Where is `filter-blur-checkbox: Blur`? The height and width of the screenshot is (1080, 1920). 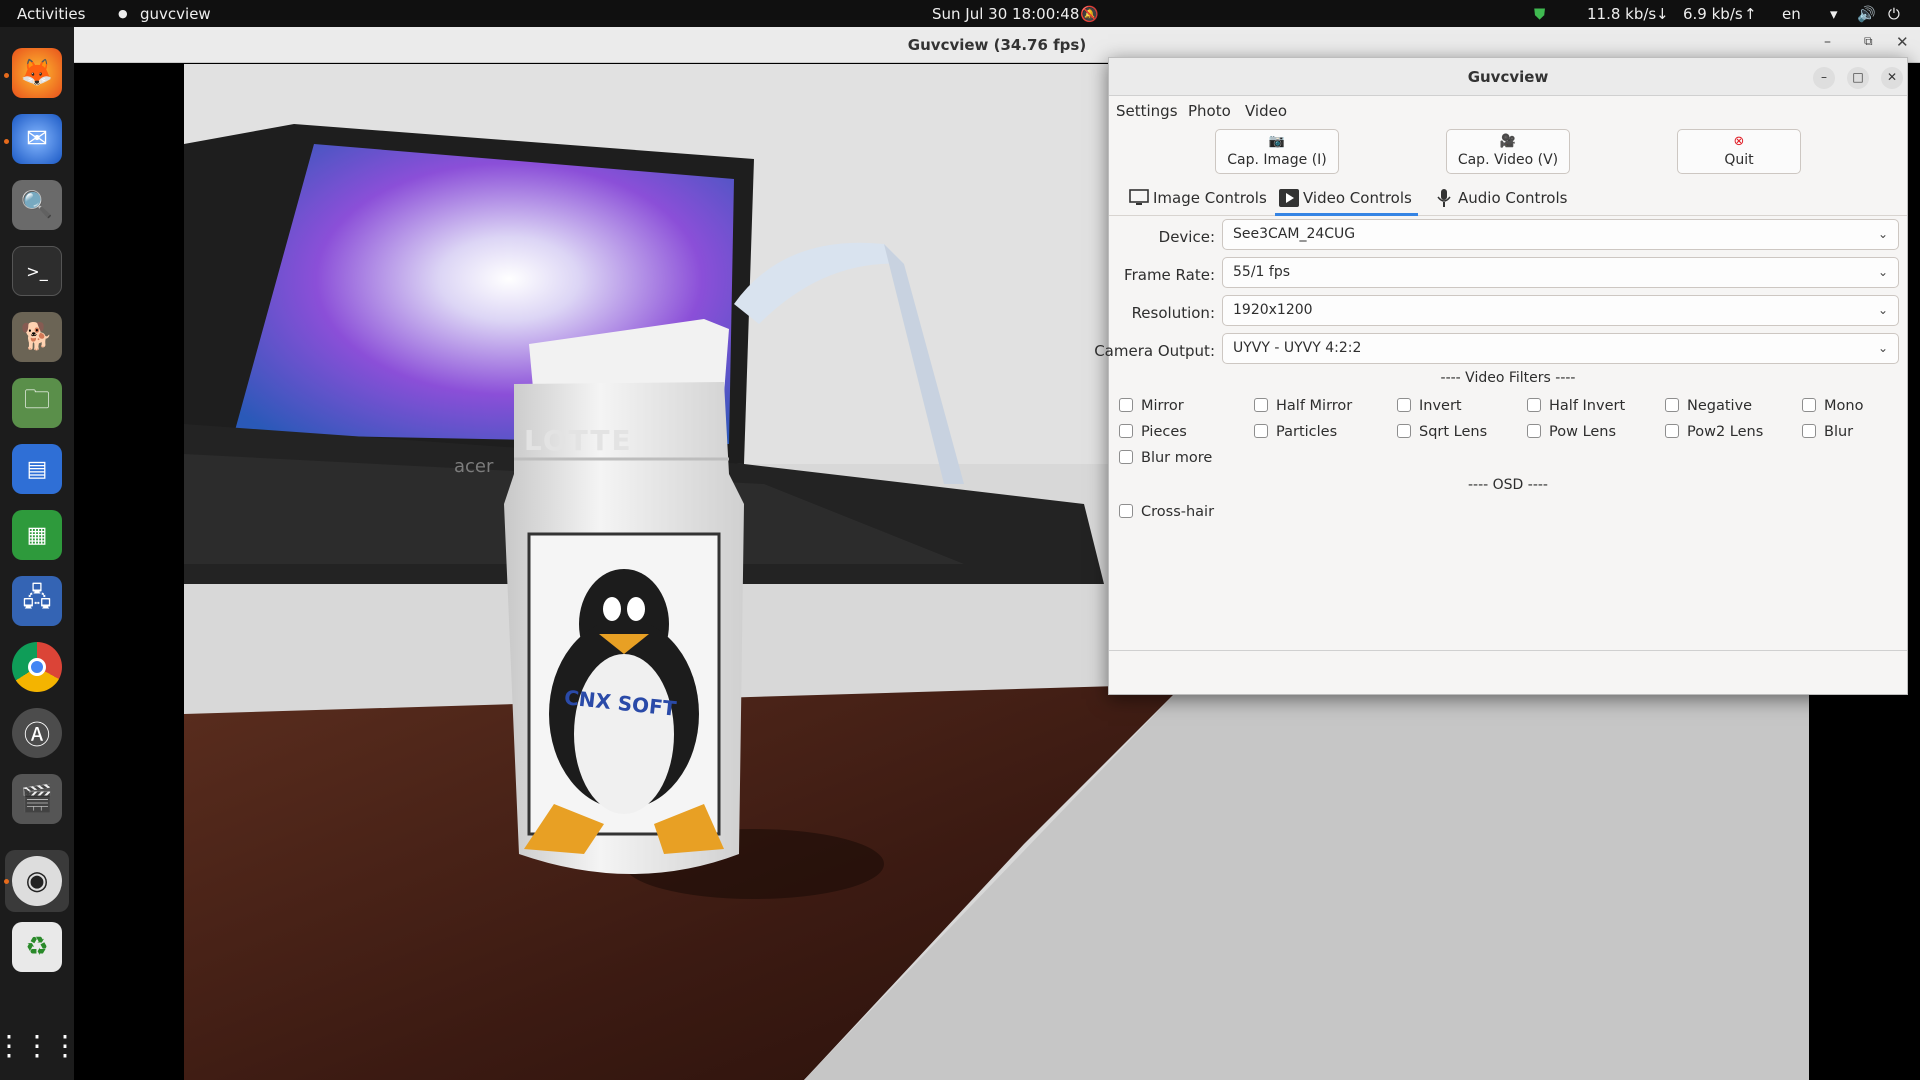
filter-blur-checkbox: Blur is located at coordinates (1827, 432).